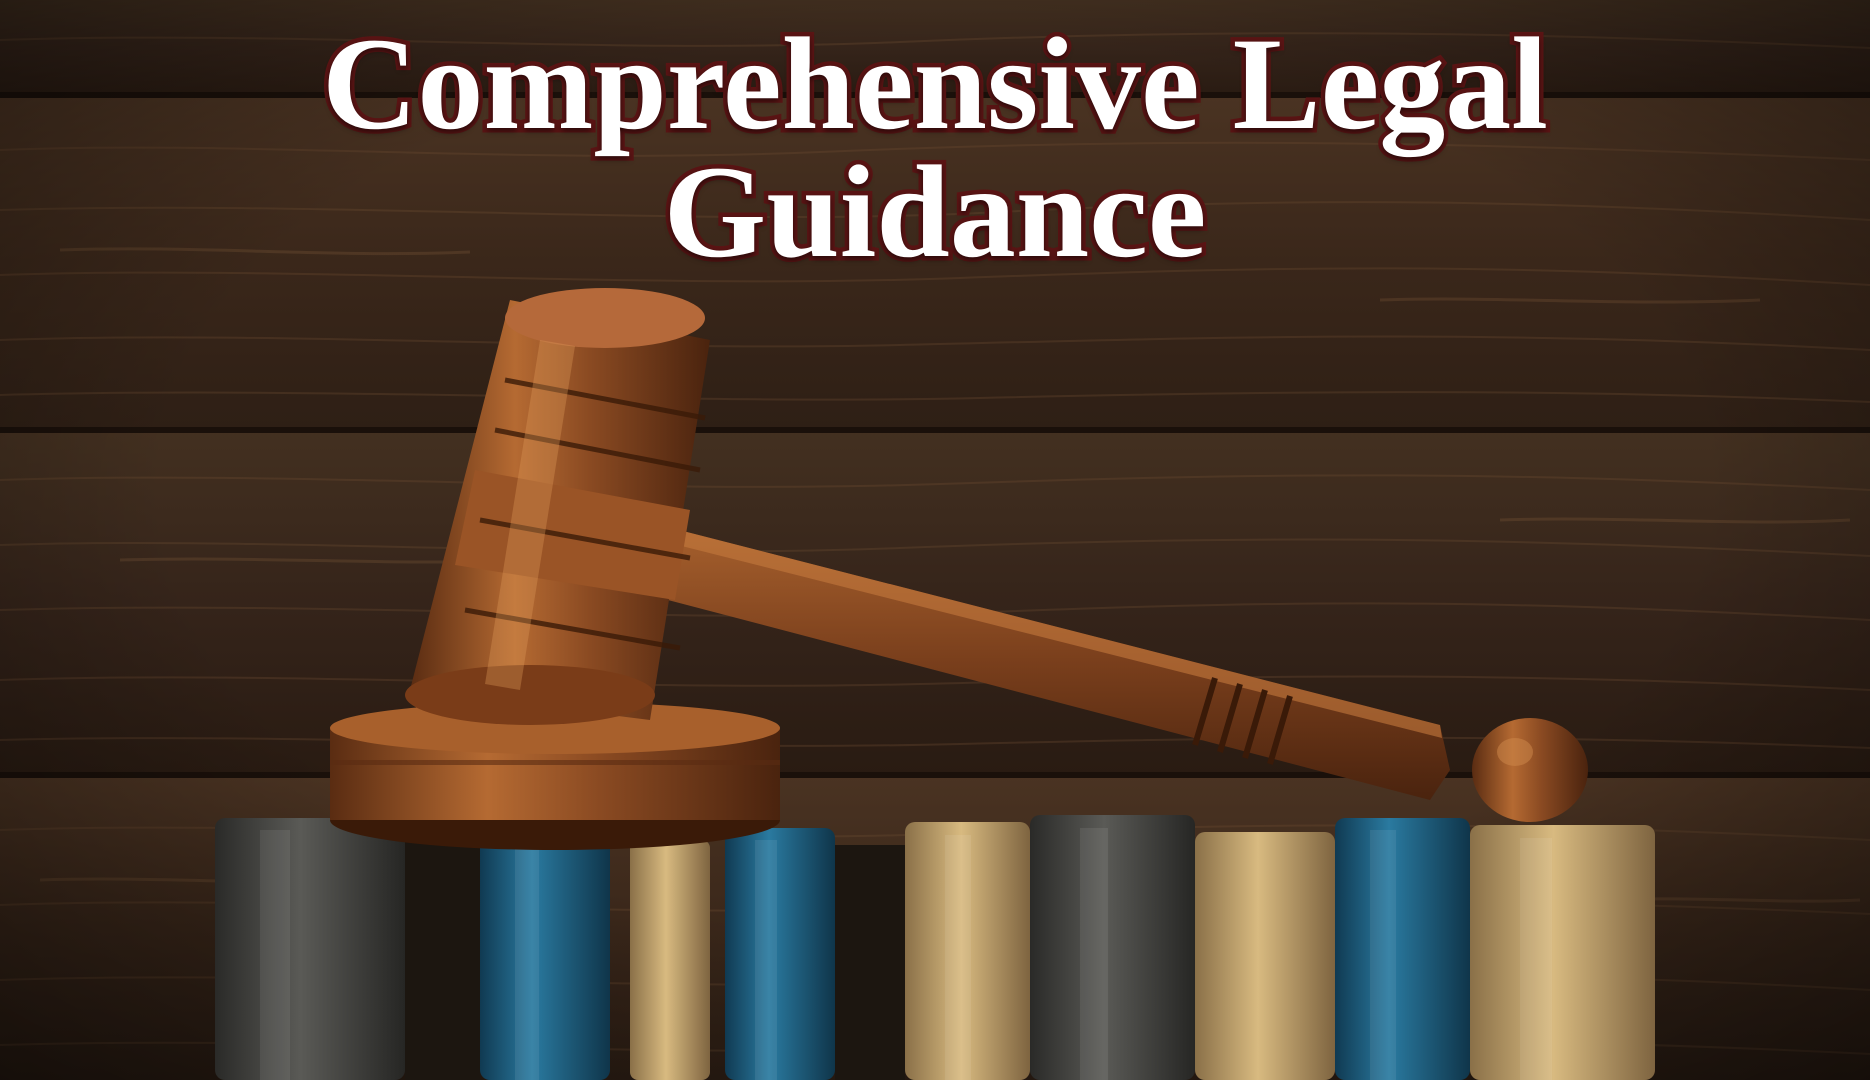 The width and height of the screenshot is (1870, 1080). I want to click on gavel-head, so click(557, 506).